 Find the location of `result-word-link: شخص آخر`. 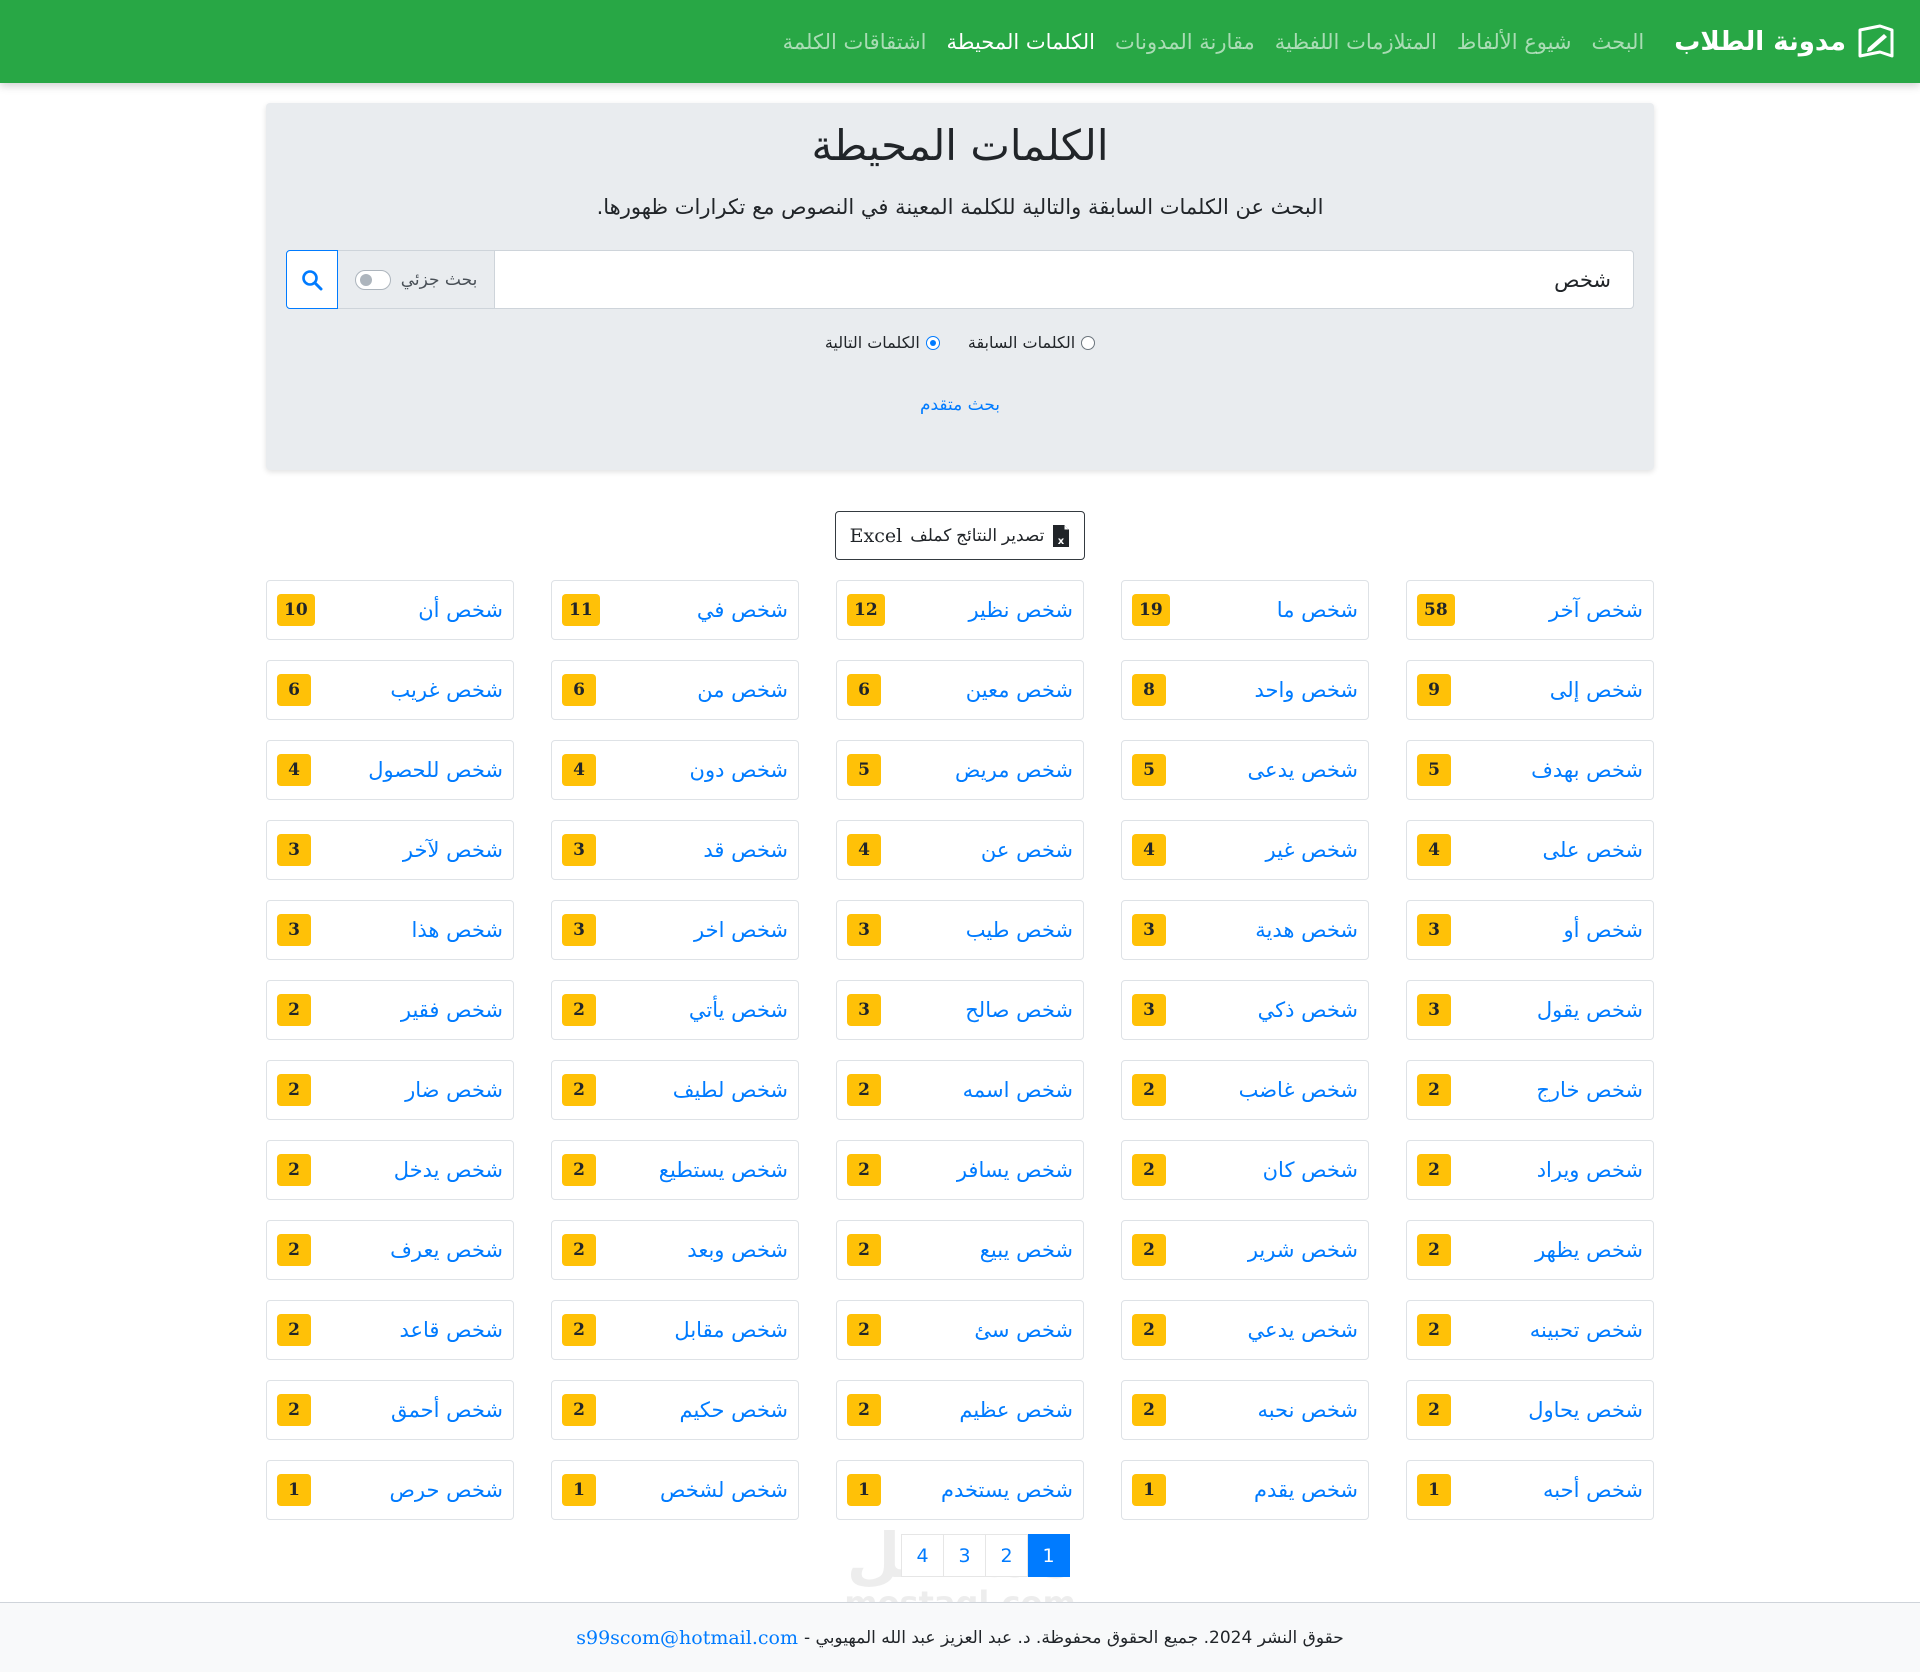

result-word-link: شخص آخر is located at coordinates (1596, 610).